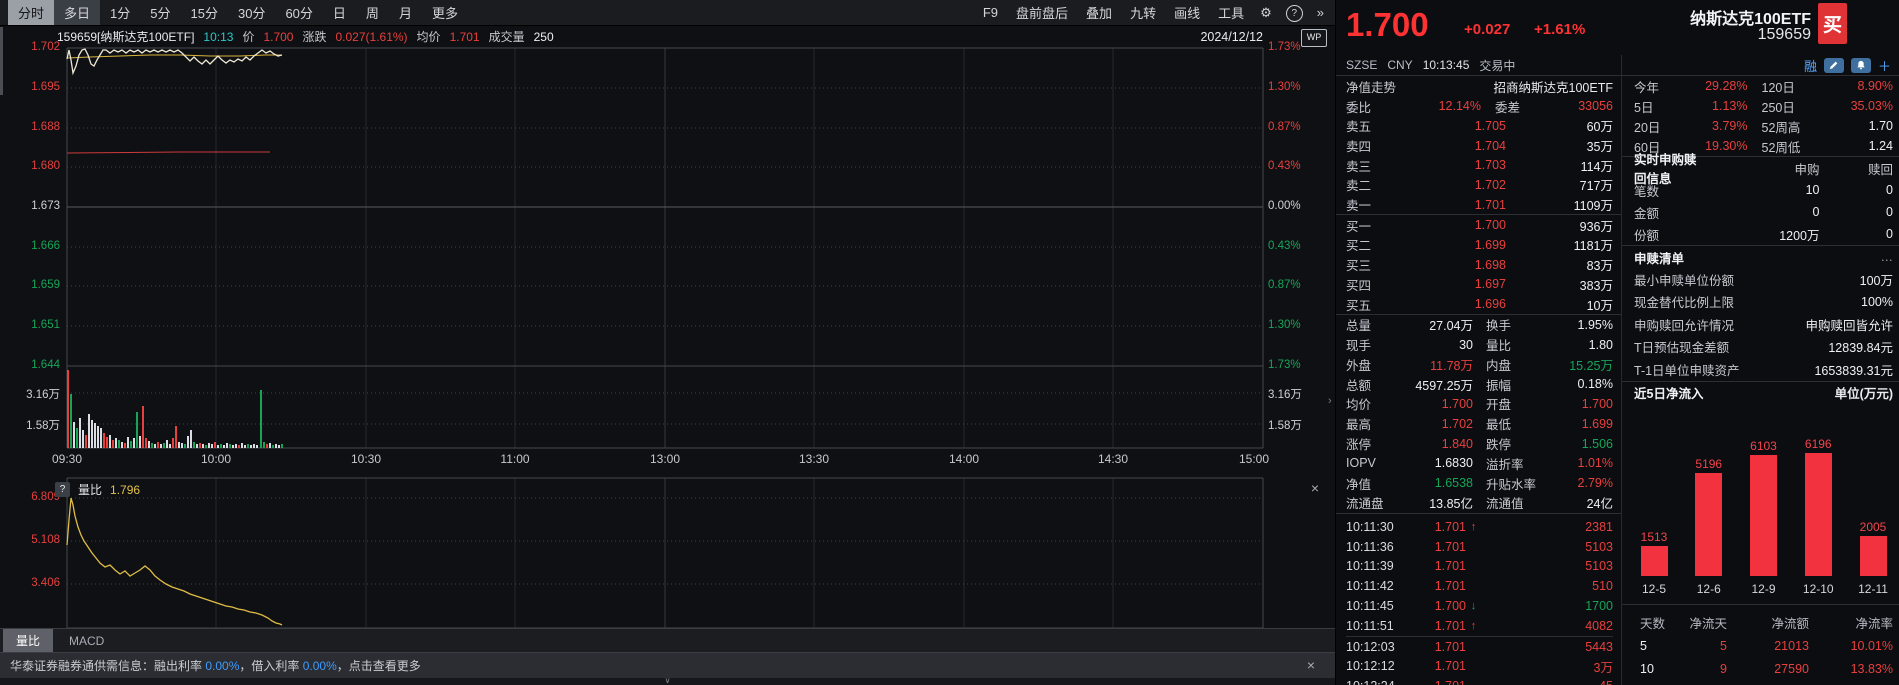 The height and width of the screenshot is (685, 1899). I want to click on bid-row-4: 买四 1.697 383万, so click(1479, 285).